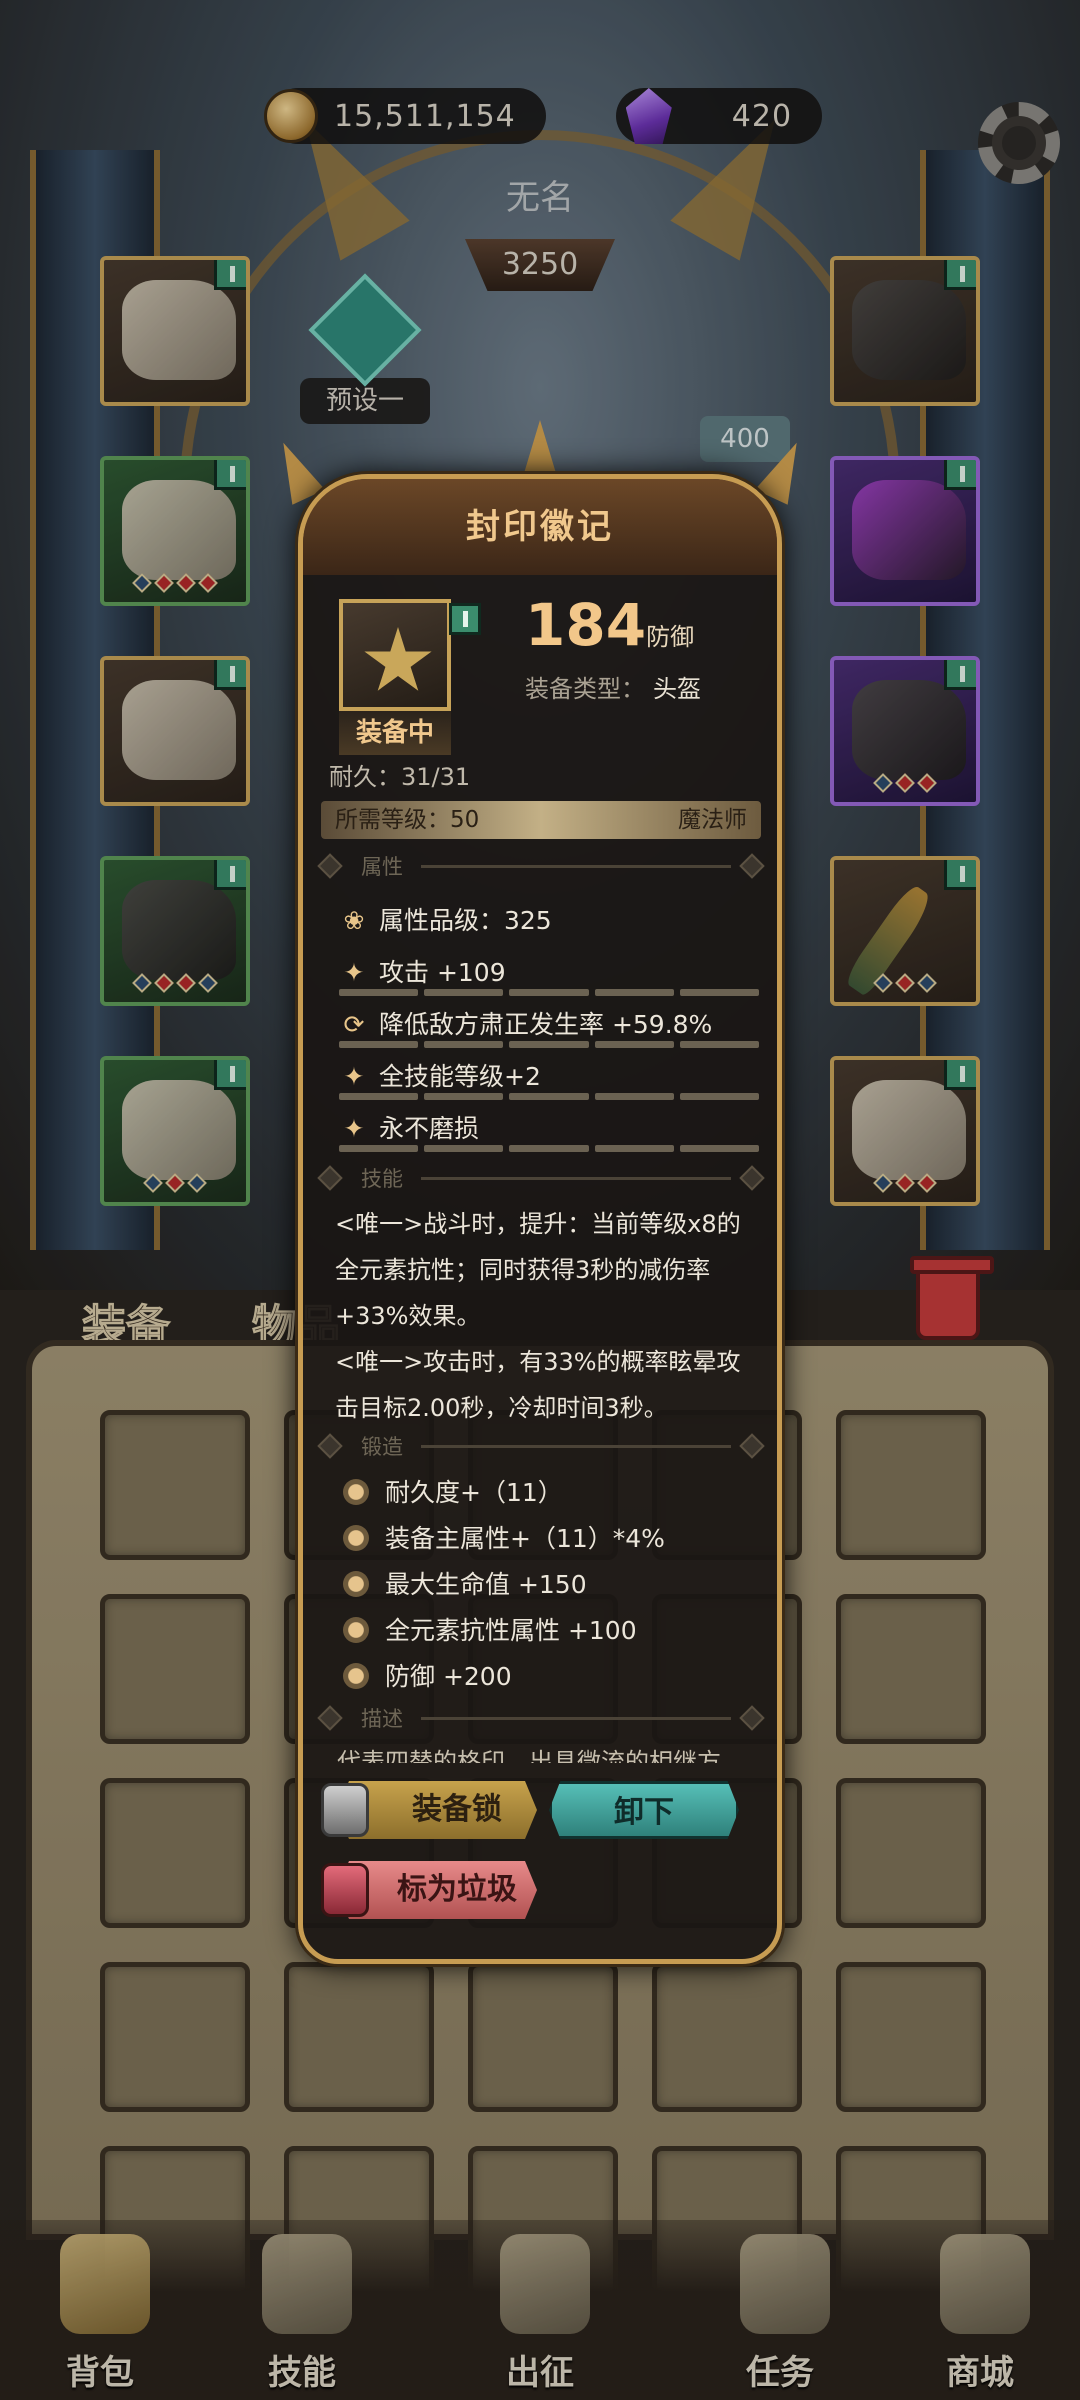 The height and width of the screenshot is (2400, 1080). Describe the element at coordinates (677, 689) in the screenshot. I see `equip-type-value: 头盔` at that location.